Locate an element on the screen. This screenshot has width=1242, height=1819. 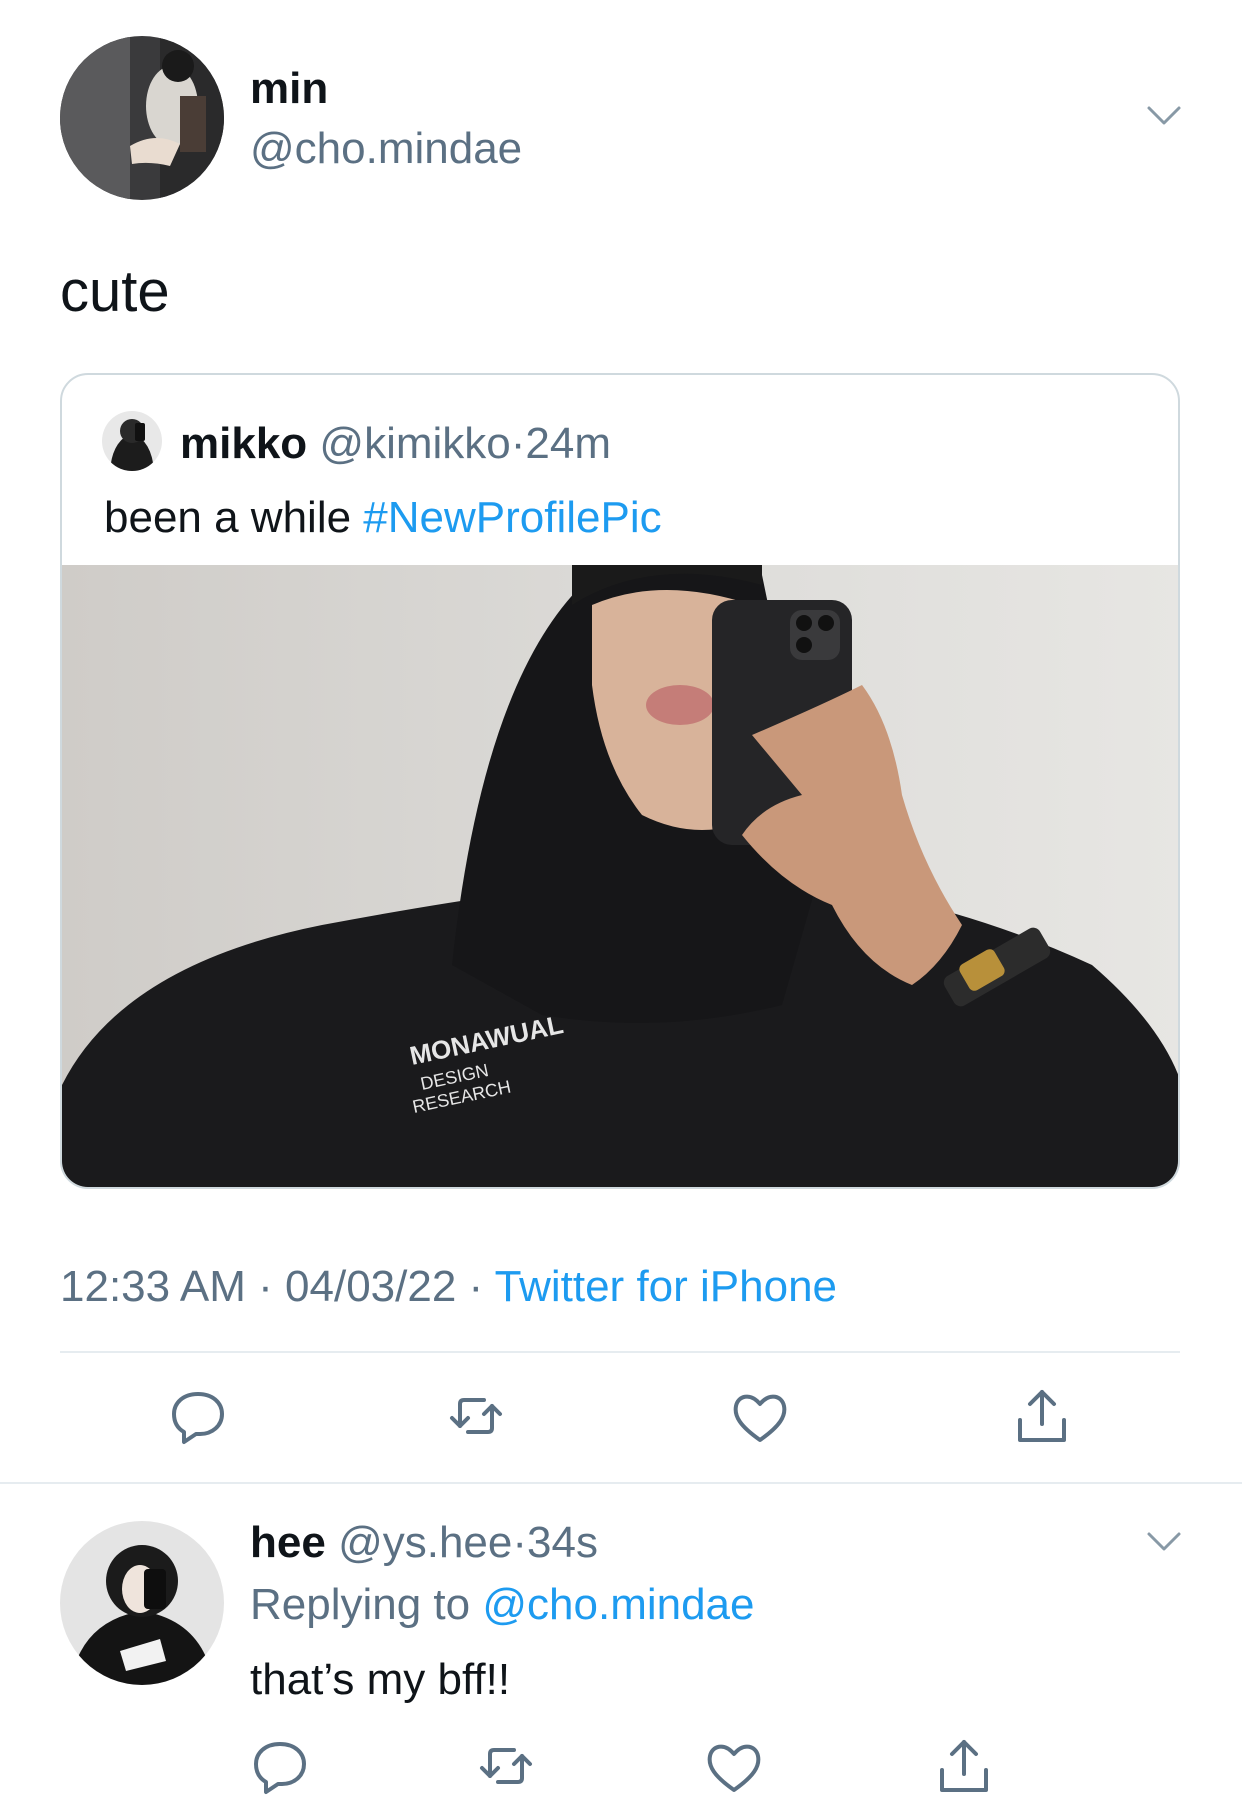
tweet-date: 04/03/22 is located at coordinates (371, 1286).